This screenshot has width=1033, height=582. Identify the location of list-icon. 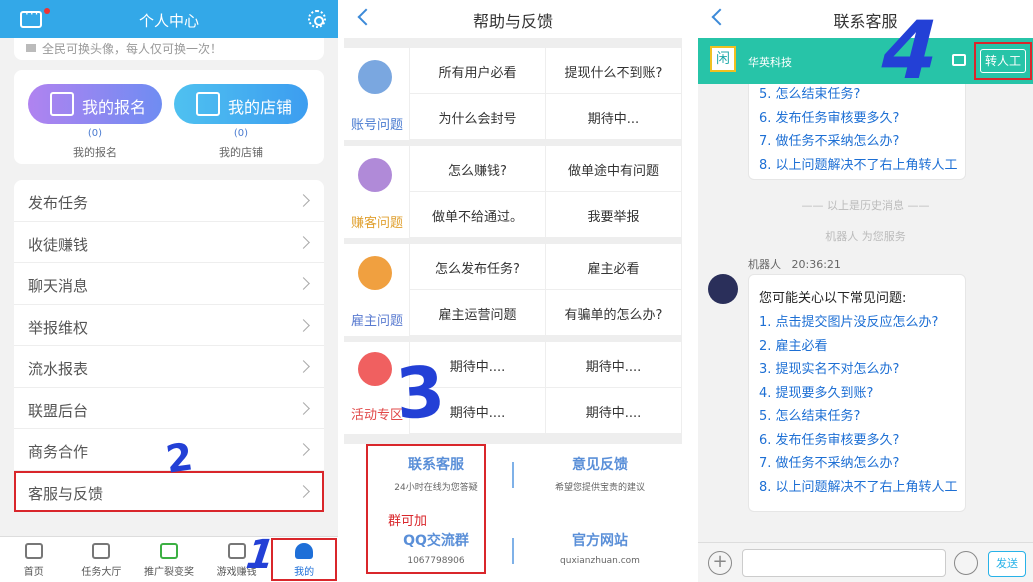
(101, 551).